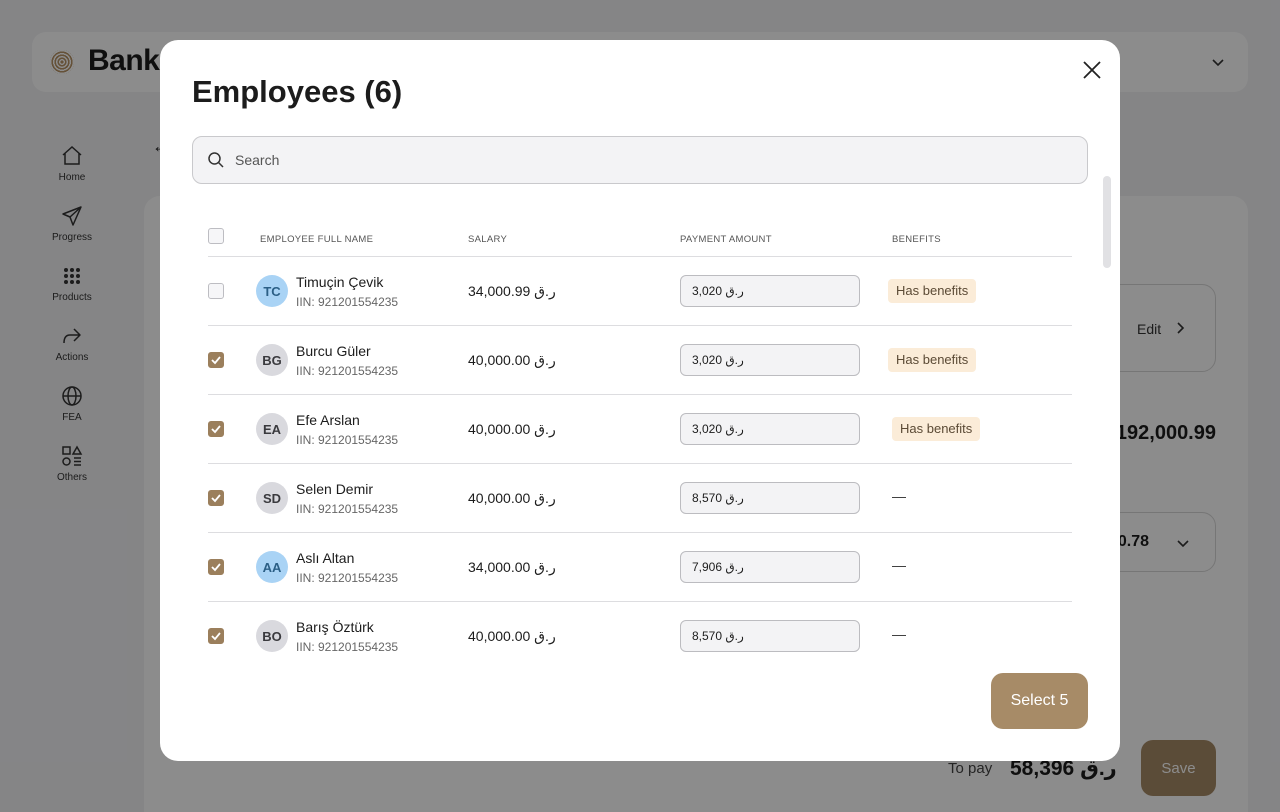 This screenshot has height=812, width=1280. Describe the element at coordinates (272, 567) in the screenshot. I see `avatar: AA` at that location.